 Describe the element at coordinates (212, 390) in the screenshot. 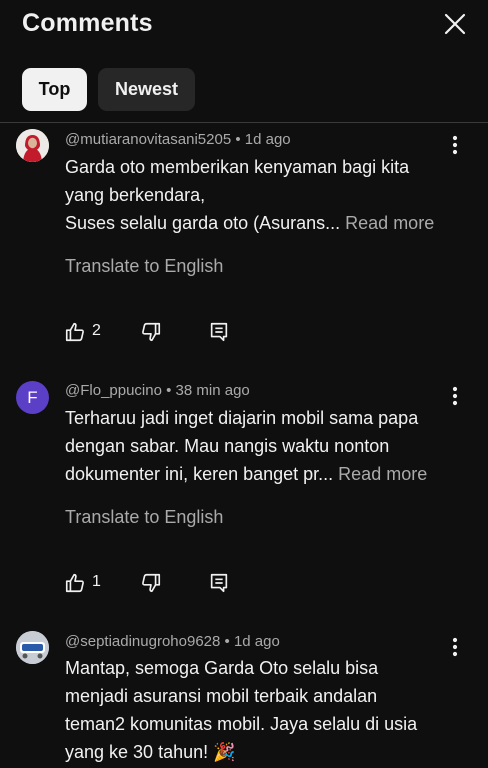

I see `comment-time: 38 min ago` at that location.